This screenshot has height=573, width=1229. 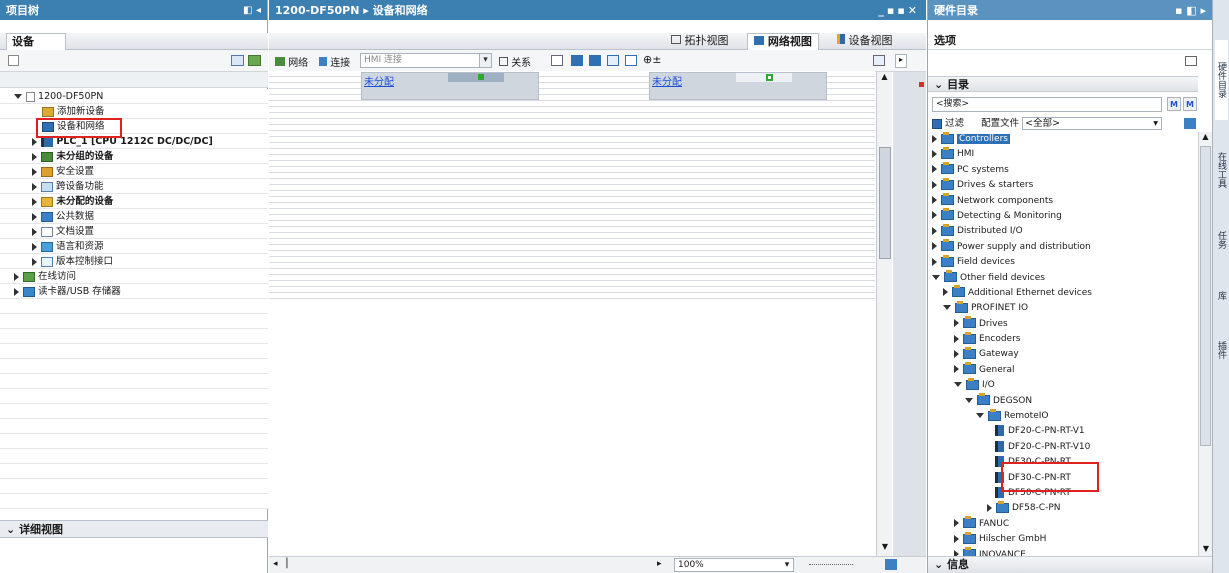 What do you see at coordinates (1063, 370) in the screenshot?
I see `catalog-item: General` at bounding box center [1063, 370].